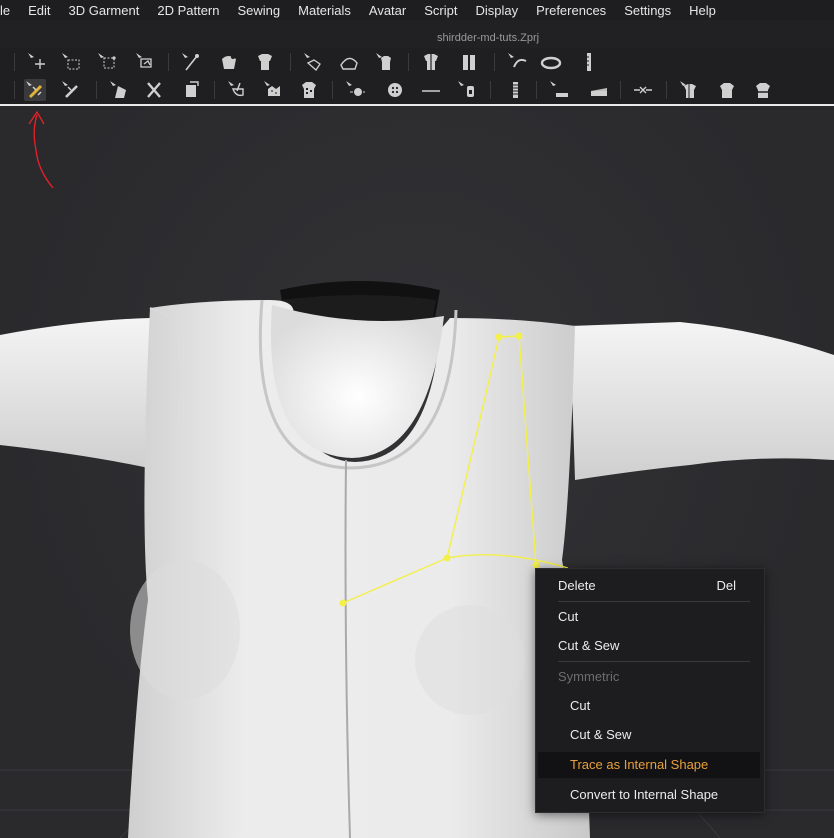 This screenshot has width=834, height=838. What do you see at coordinates (119, 90) in the screenshot?
I see `segment-sewing-icon` at bounding box center [119, 90].